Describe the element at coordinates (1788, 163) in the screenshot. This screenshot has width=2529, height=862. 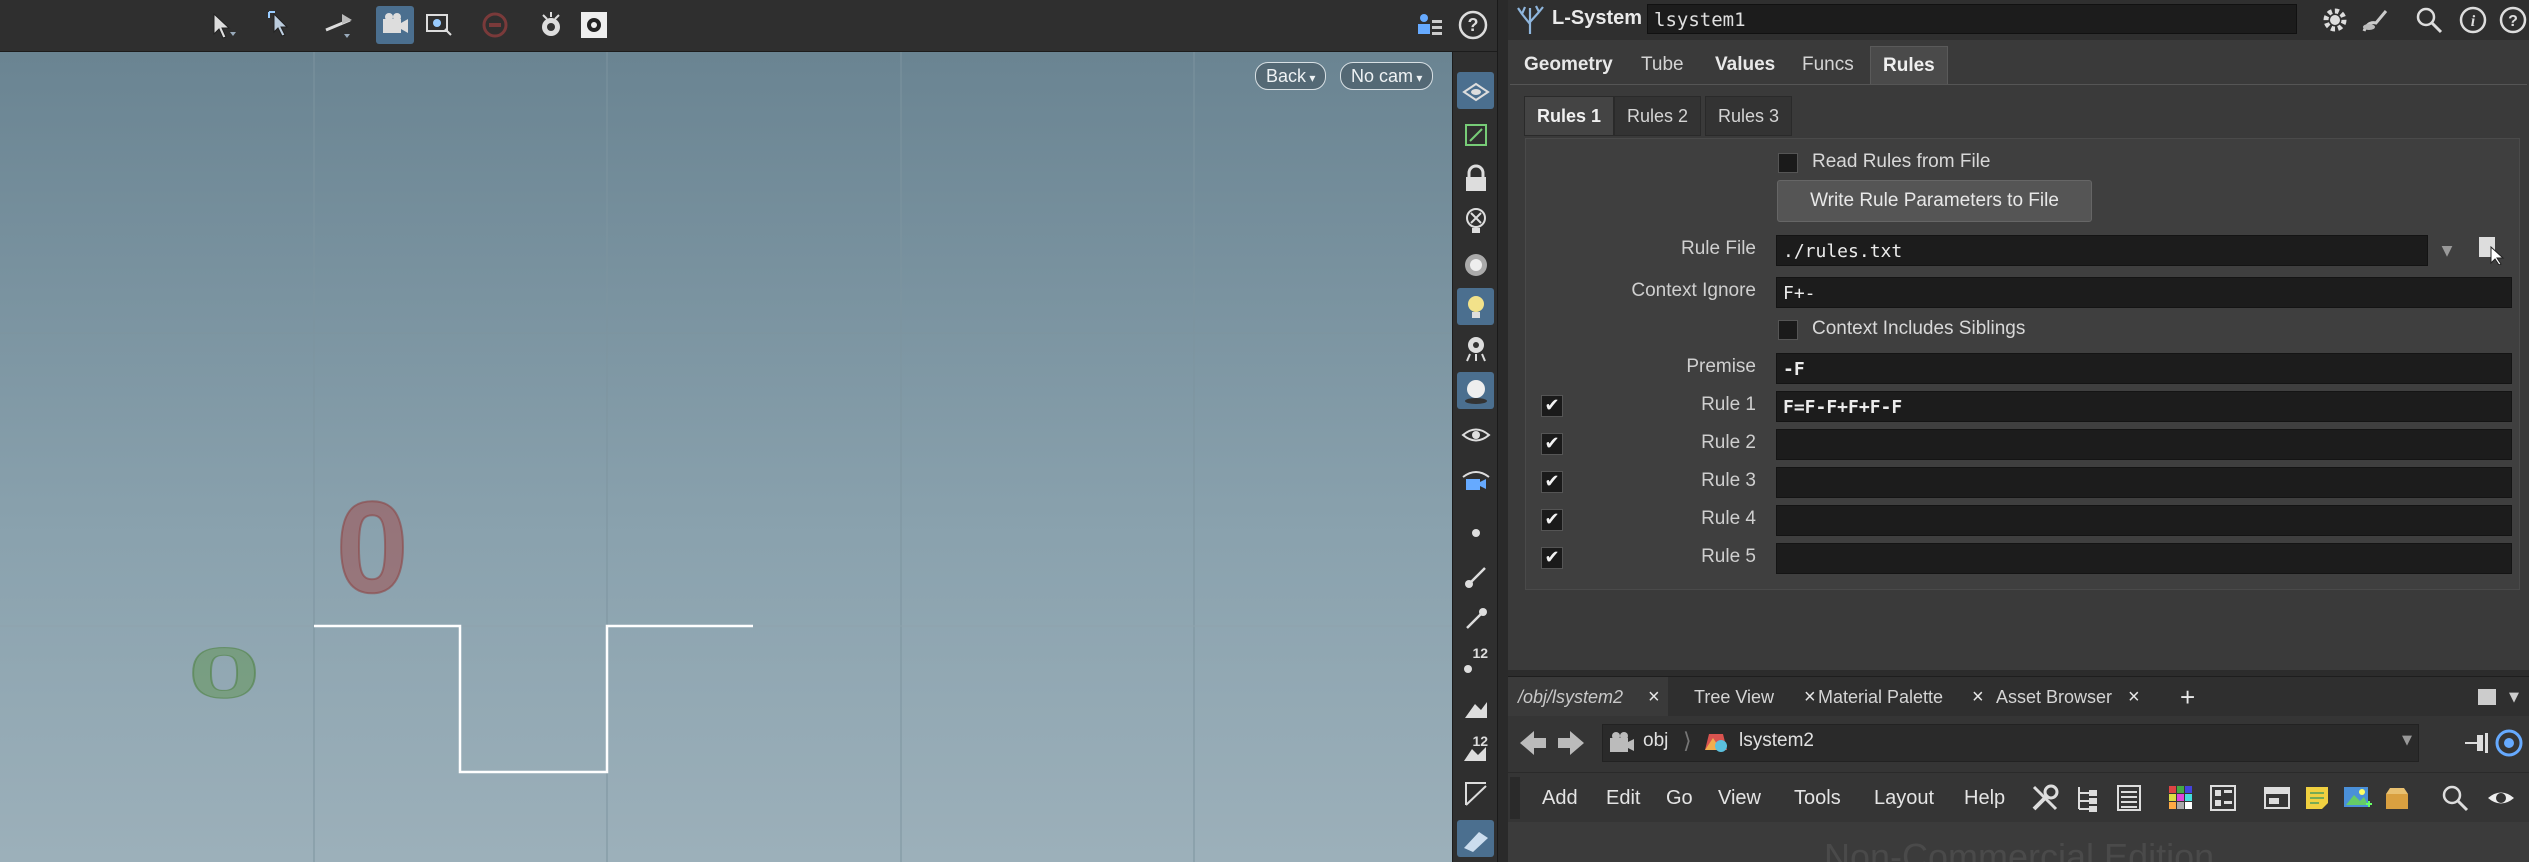
I see `read-rules-checkbox` at that location.